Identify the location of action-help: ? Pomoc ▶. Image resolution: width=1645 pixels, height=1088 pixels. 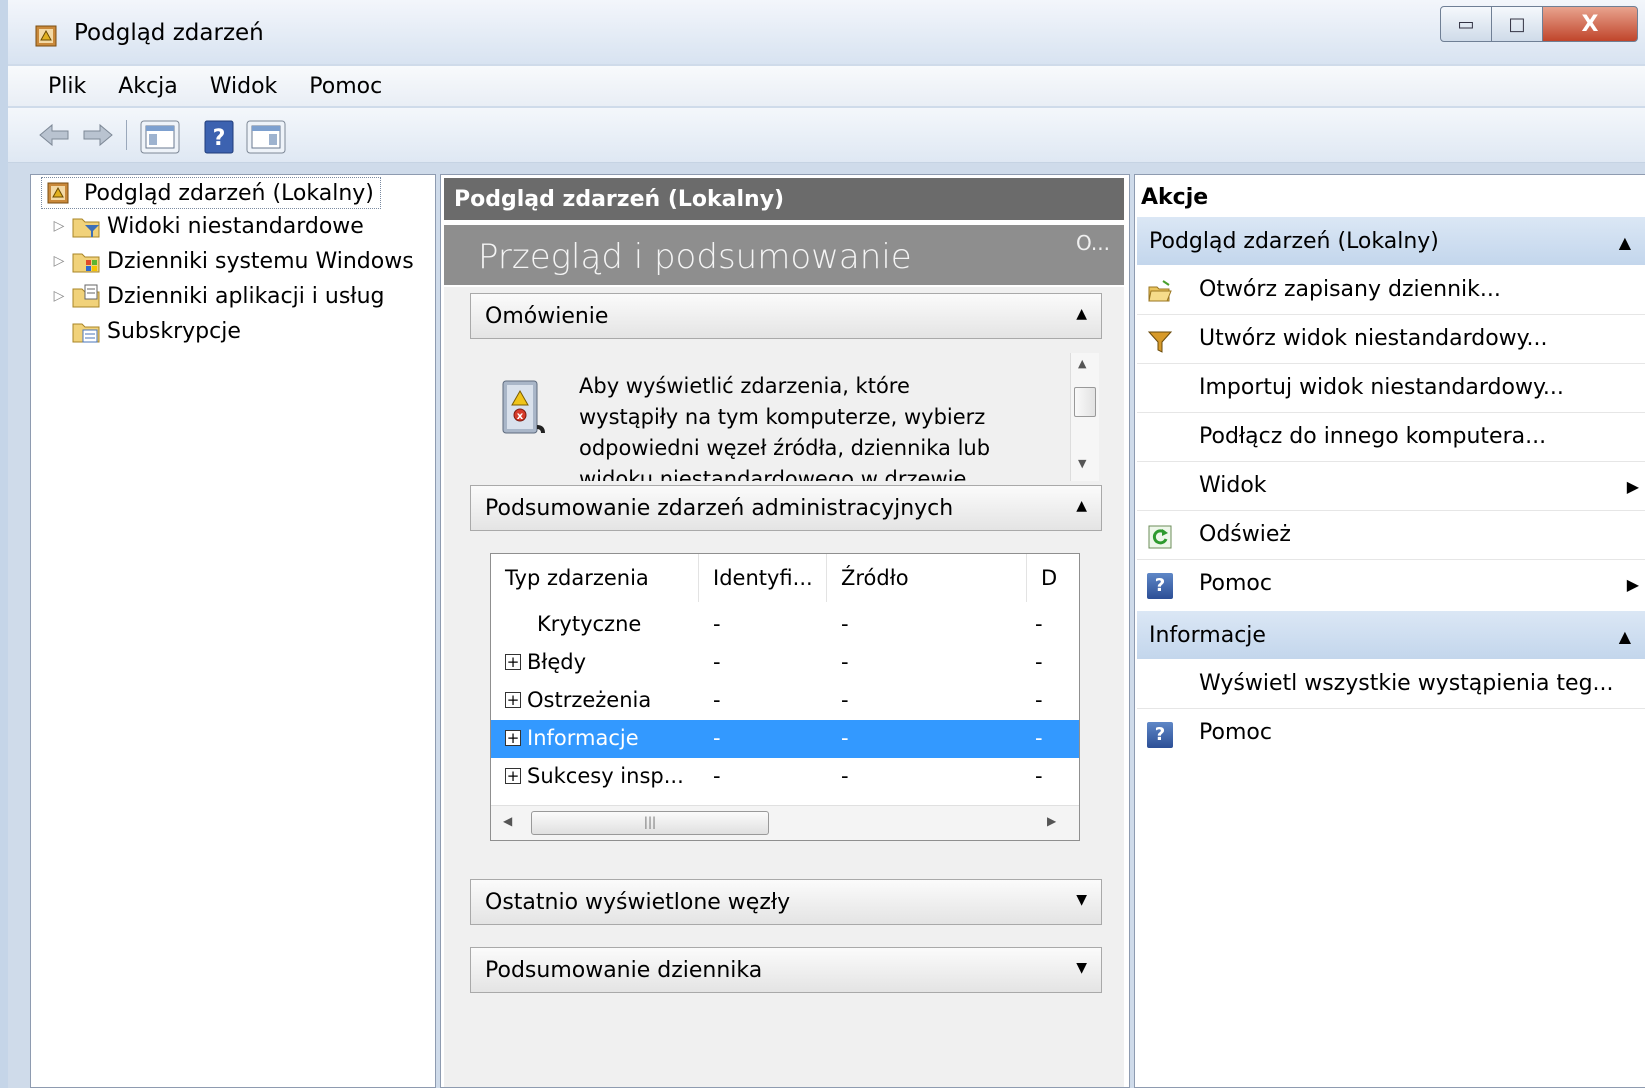
(1391, 585).